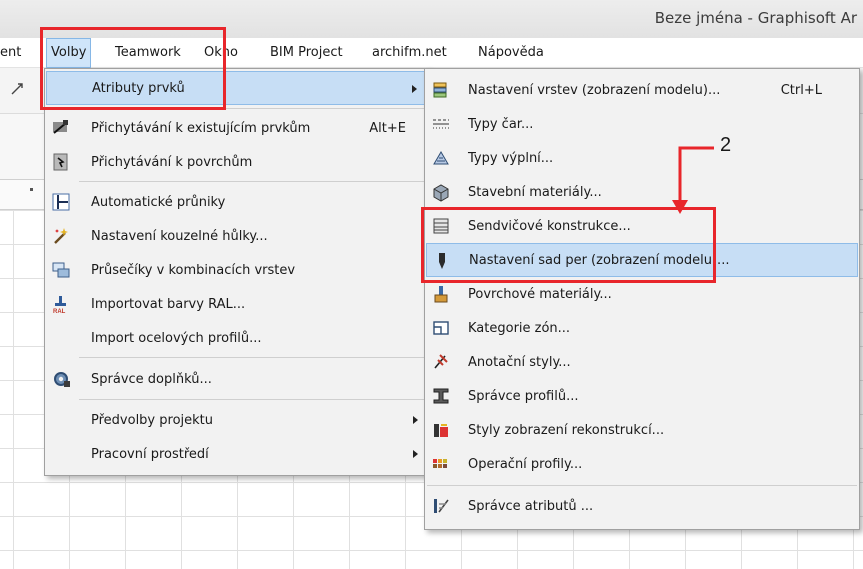  I want to click on addon-manager-icon, so click(61, 379).